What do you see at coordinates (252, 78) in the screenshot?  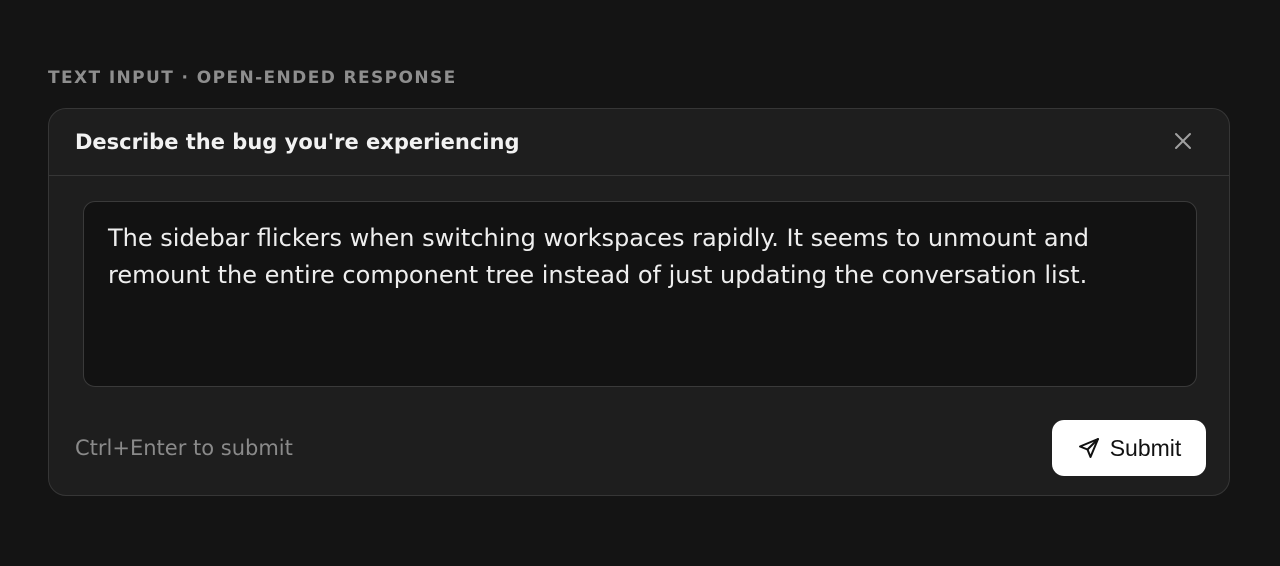 I see `section-label: TEXT INPUT · OPEN-ENDED RESPONSE` at bounding box center [252, 78].